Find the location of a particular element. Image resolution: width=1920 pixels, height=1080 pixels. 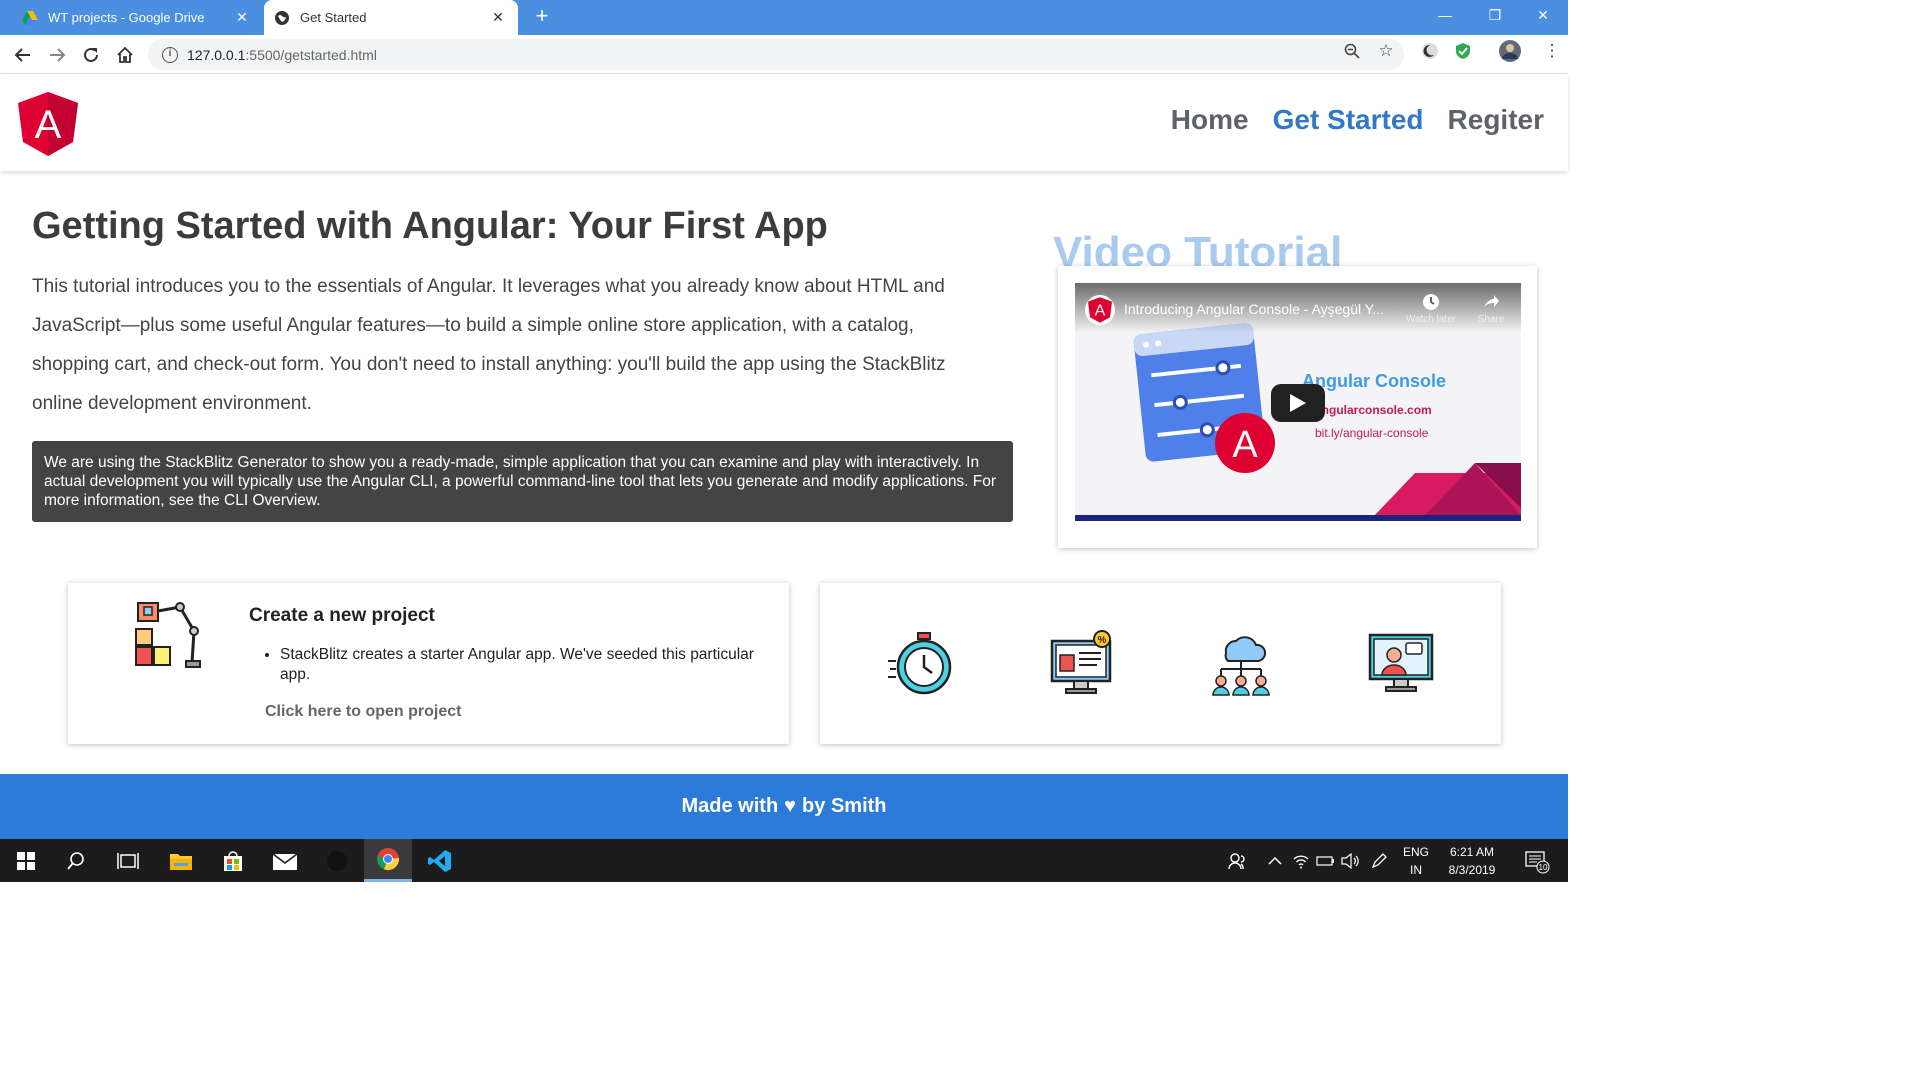

bookmark-star-icon: ☆ is located at coordinates (1386, 51).